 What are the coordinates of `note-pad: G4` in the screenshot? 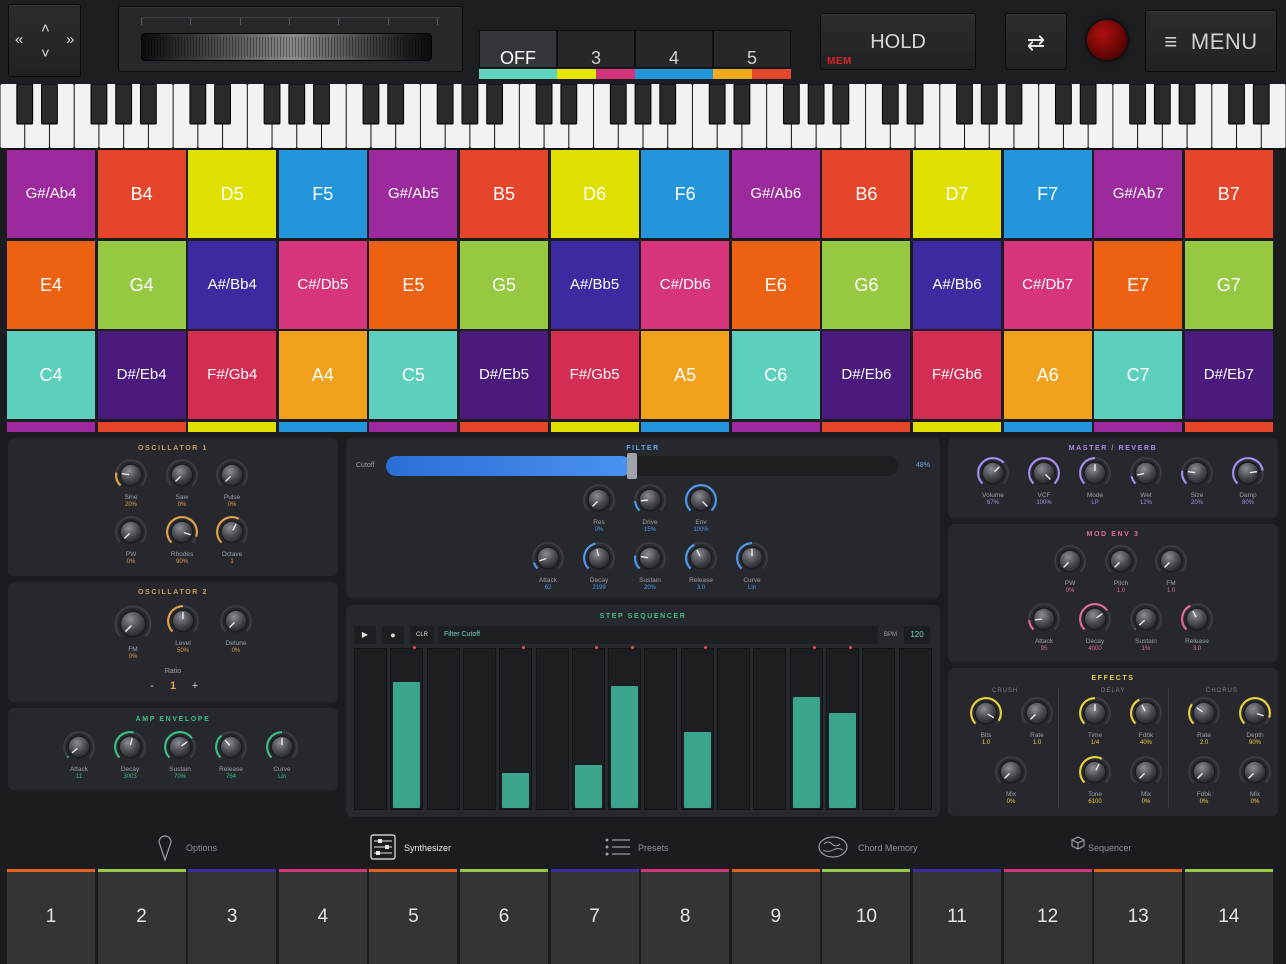 It's located at (141, 284).